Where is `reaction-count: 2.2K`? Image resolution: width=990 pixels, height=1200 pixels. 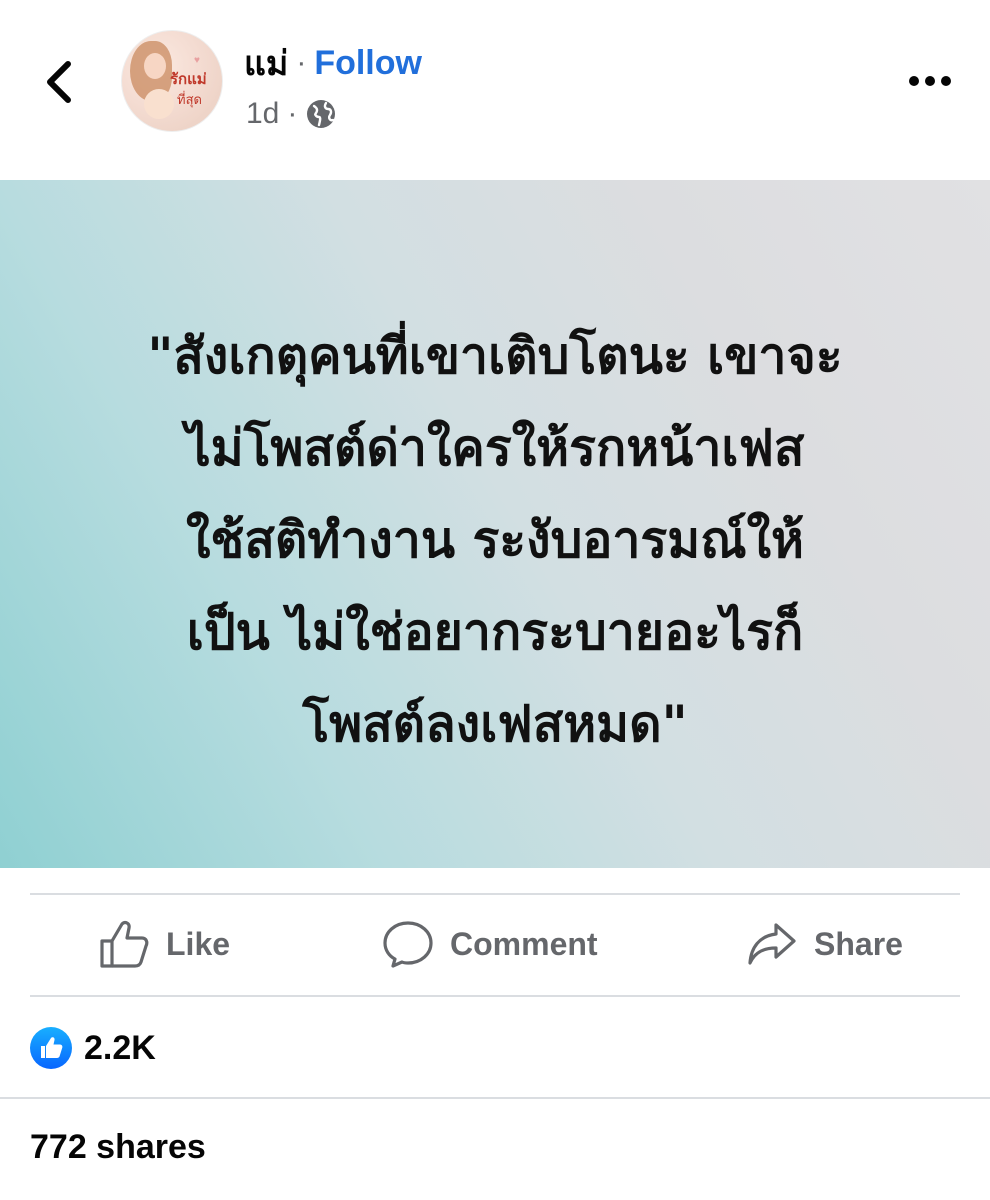
reaction-count: 2.2K is located at coordinates (120, 1047).